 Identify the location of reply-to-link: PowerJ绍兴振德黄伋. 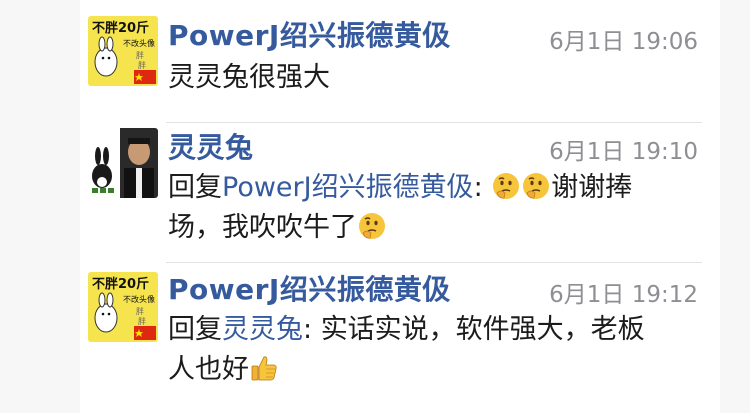
(348, 187).